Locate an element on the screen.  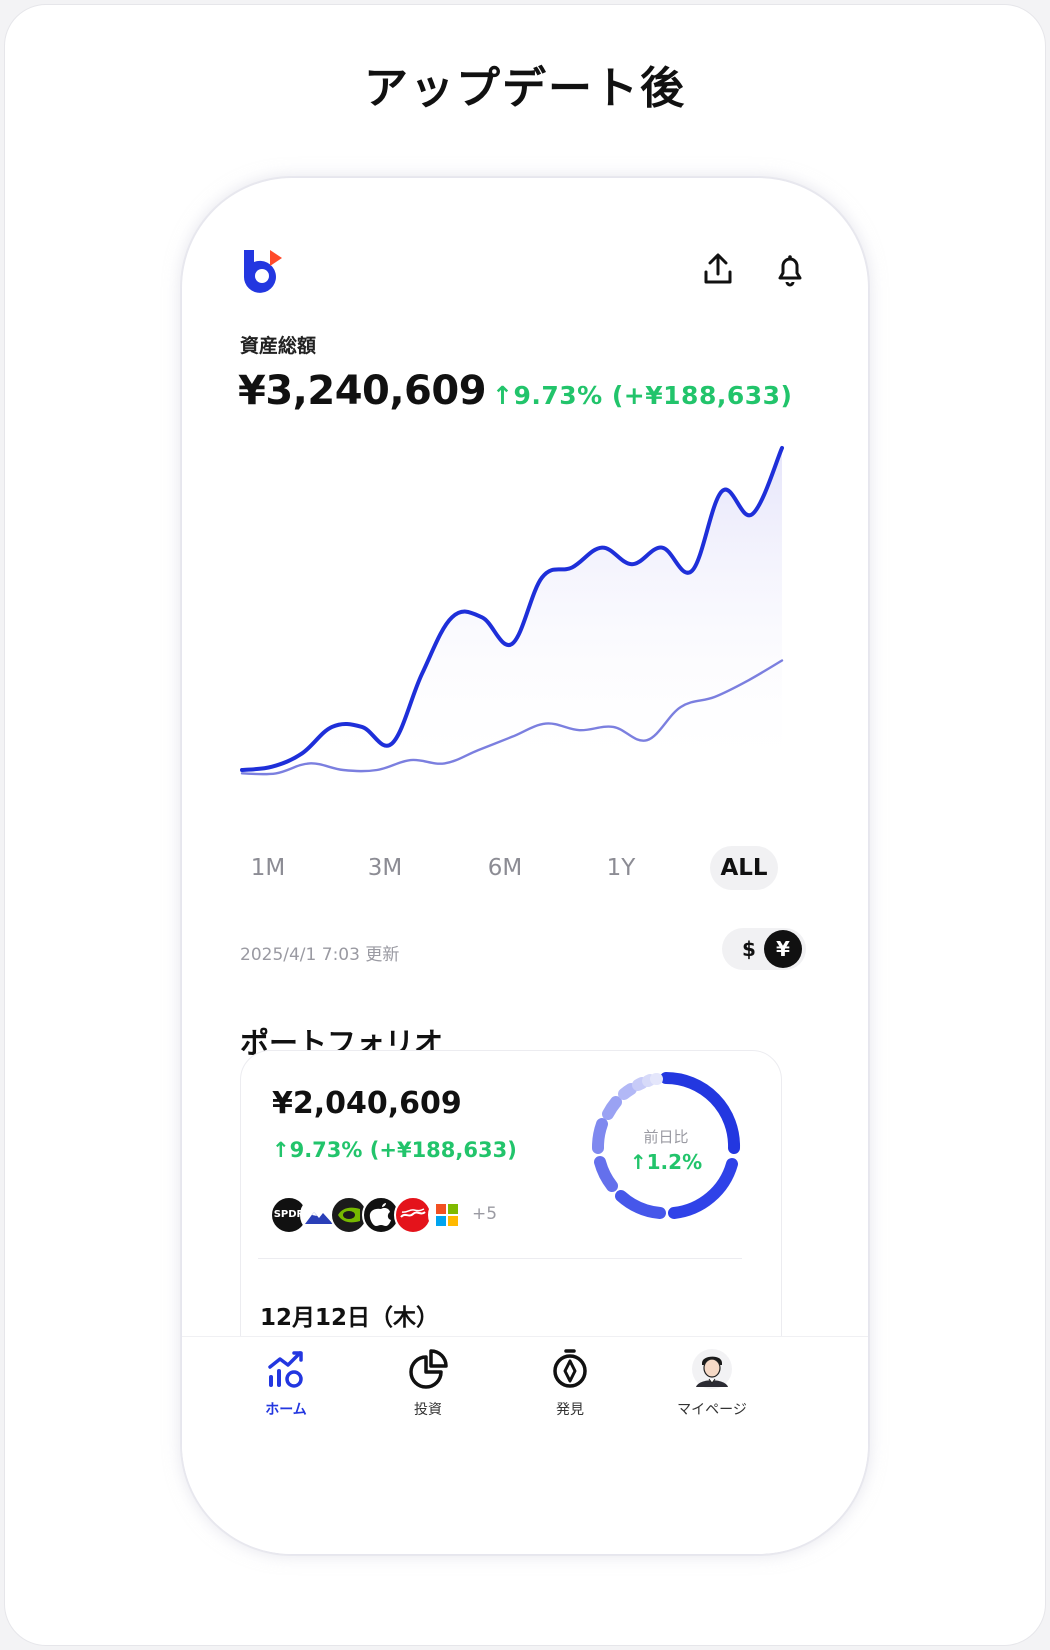
portfolio-value: ¥2,040,609 is located at coordinates (367, 1103).